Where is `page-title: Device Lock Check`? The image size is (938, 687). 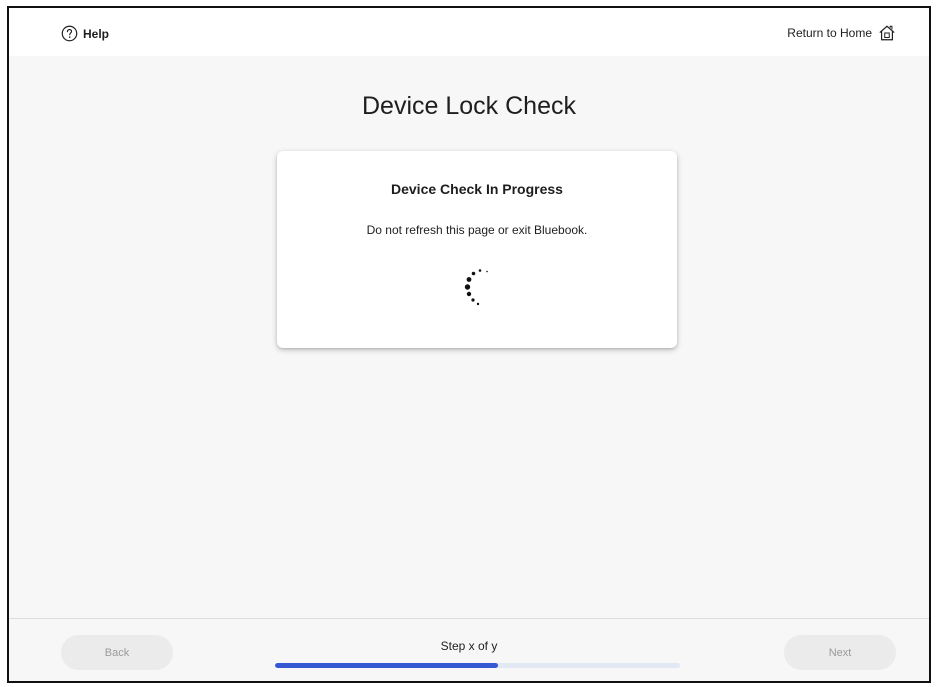 page-title: Device Lock Check is located at coordinates (469, 106).